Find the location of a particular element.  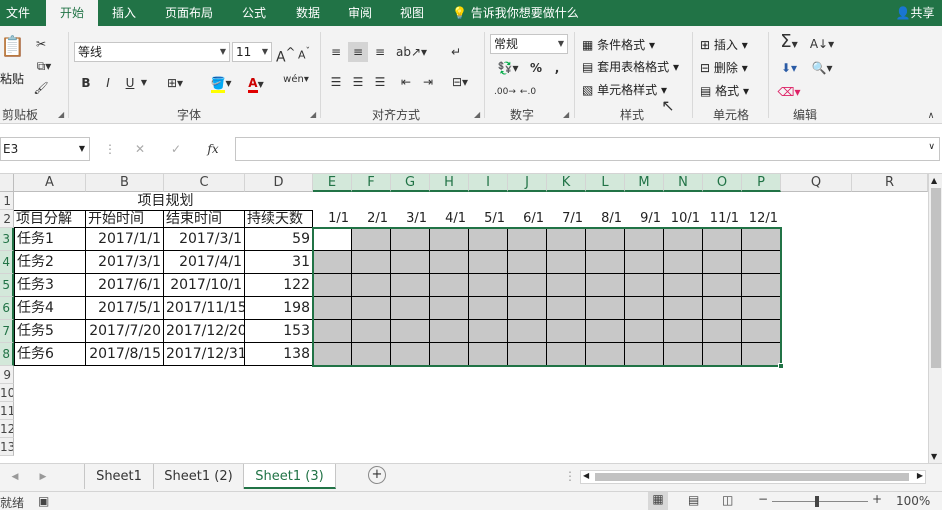

month-header: 3/1 is located at coordinates (410, 219).